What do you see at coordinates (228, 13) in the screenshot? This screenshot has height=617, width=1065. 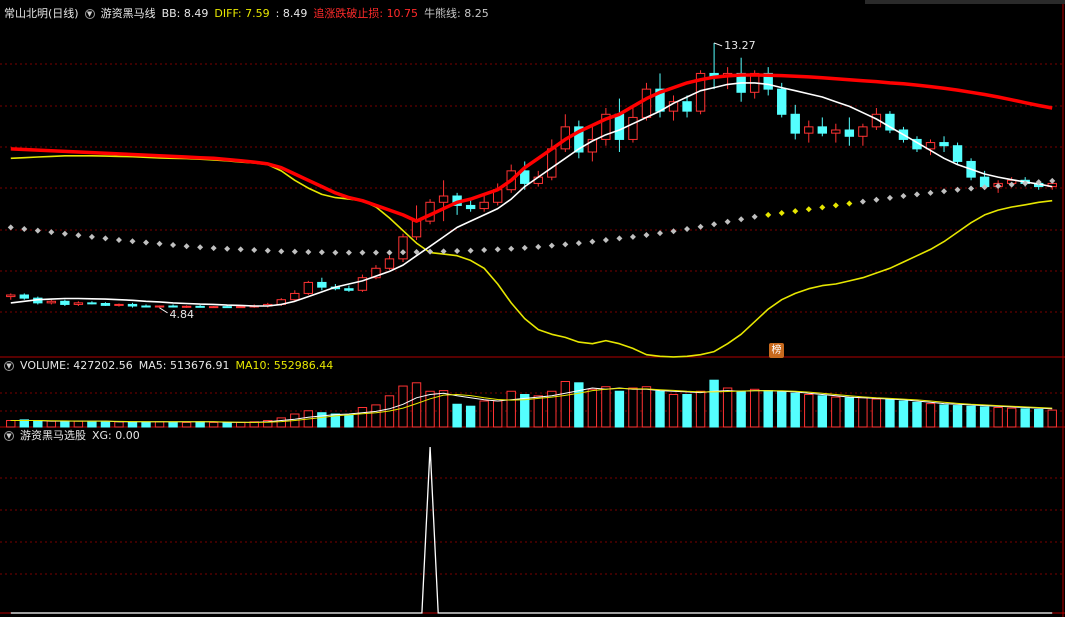 I see `diff-label: DIFF:` at bounding box center [228, 13].